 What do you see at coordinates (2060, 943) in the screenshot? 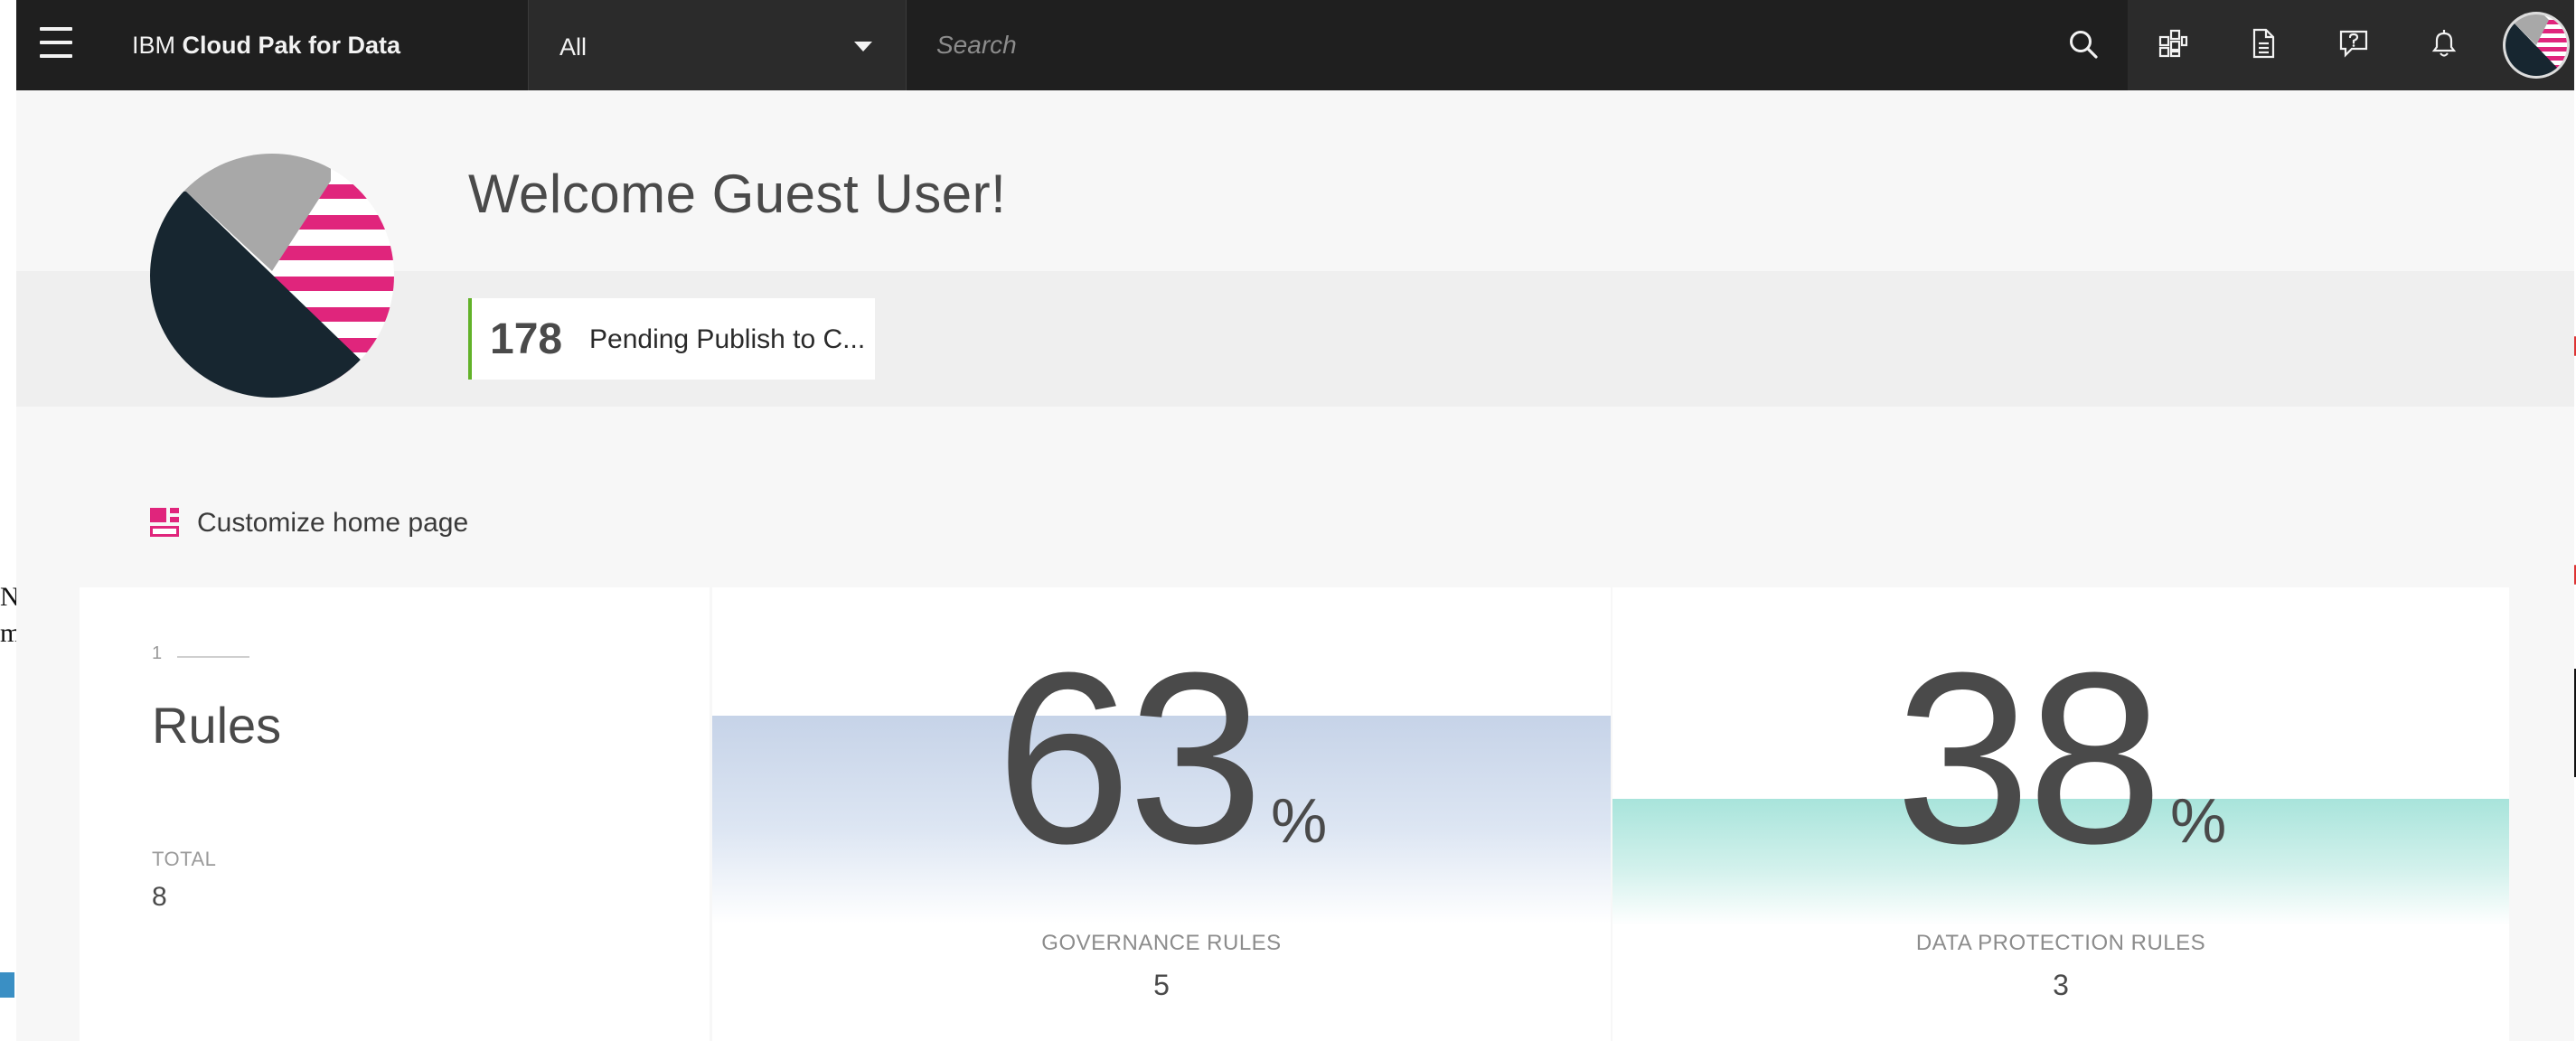
I see `data-protection-rules-label: DATA PROTECTION RULES` at bounding box center [2060, 943].